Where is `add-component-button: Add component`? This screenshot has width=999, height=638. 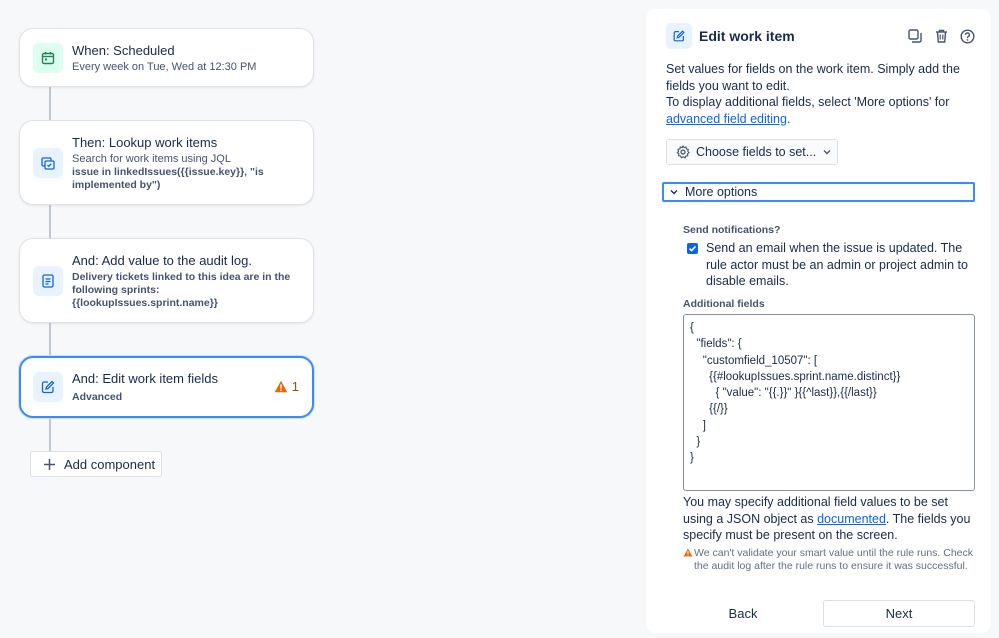 add-component-button: Add component is located at coordinates (96, 464).